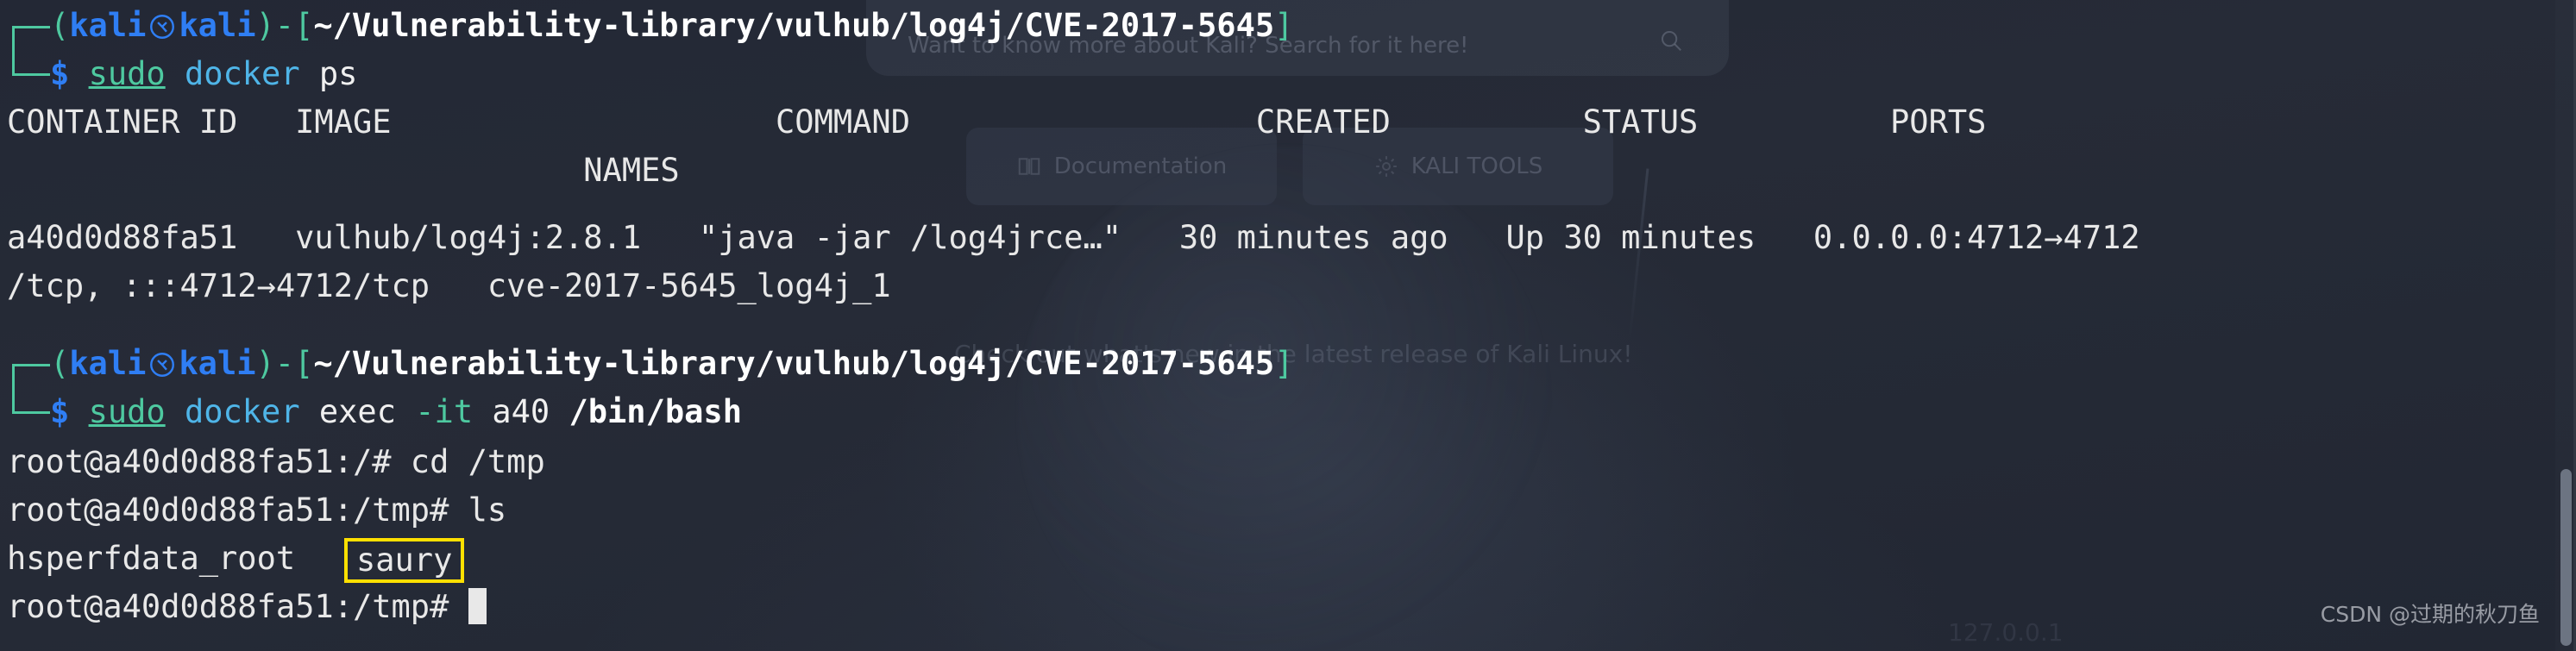 The width and height of the screenshot is (2576, 651). Describe the element at coordinates (60, 411) in the screenshot. I see `prompt-dollar-2: $` at that location.